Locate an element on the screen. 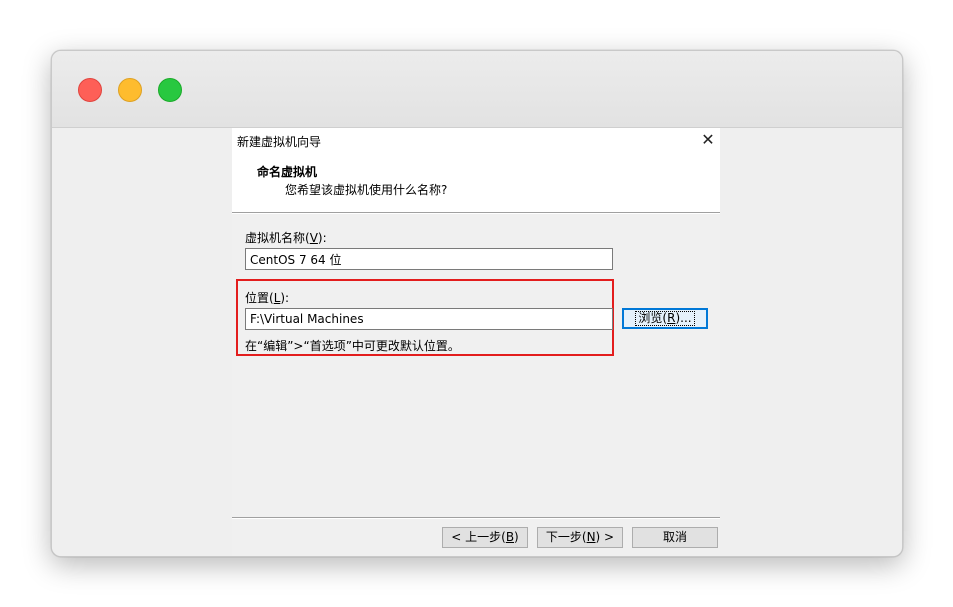 The height and width of the screenshot is (607, 953). footer-divider is located at coordinates (476, 518).